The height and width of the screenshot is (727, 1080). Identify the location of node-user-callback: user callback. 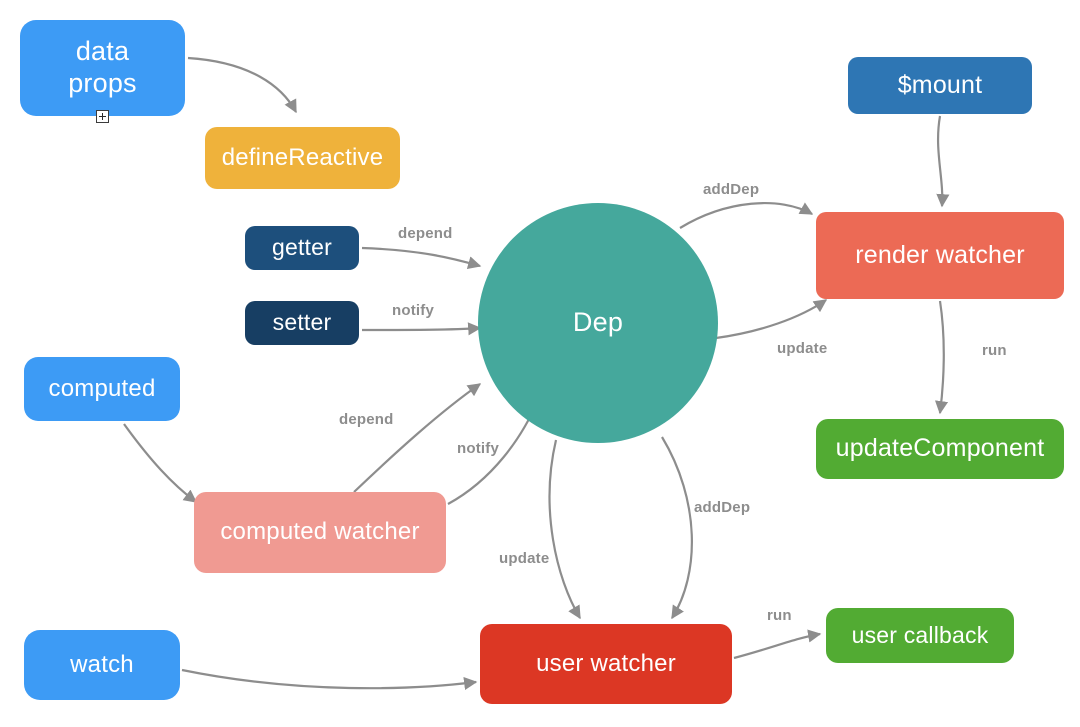
(920, 635).